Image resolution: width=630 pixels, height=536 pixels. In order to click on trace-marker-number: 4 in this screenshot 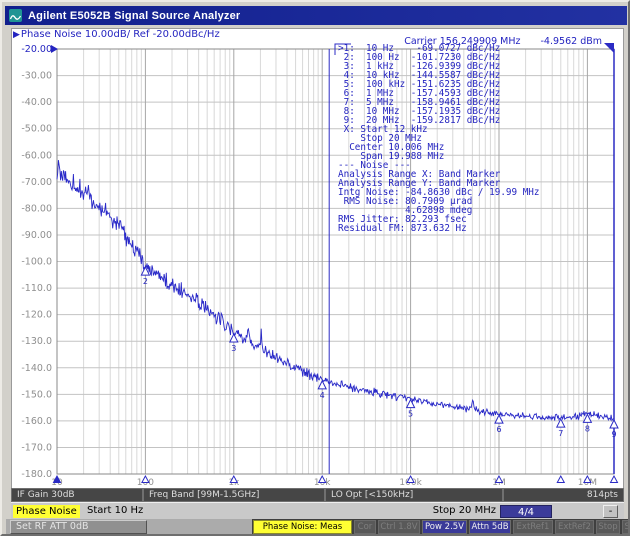, I will do `click(322, 395)`.